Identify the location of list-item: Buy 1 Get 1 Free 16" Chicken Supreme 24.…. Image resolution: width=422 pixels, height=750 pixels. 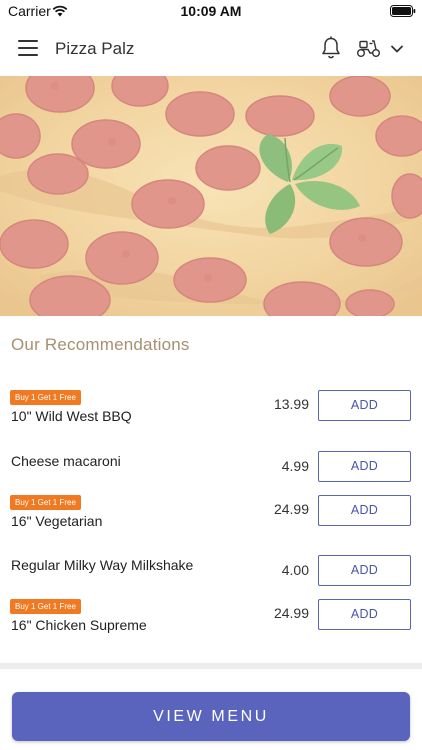
(211, 621).